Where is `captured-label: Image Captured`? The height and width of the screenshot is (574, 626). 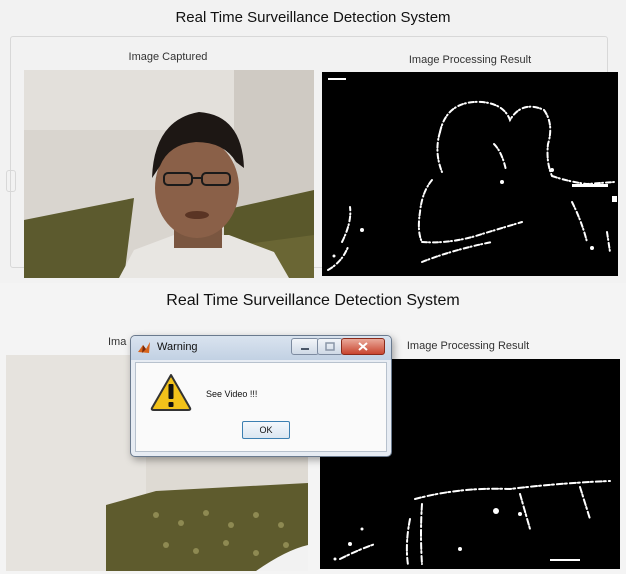
captured-label: Image Captured is located at coordinates (168, 57).